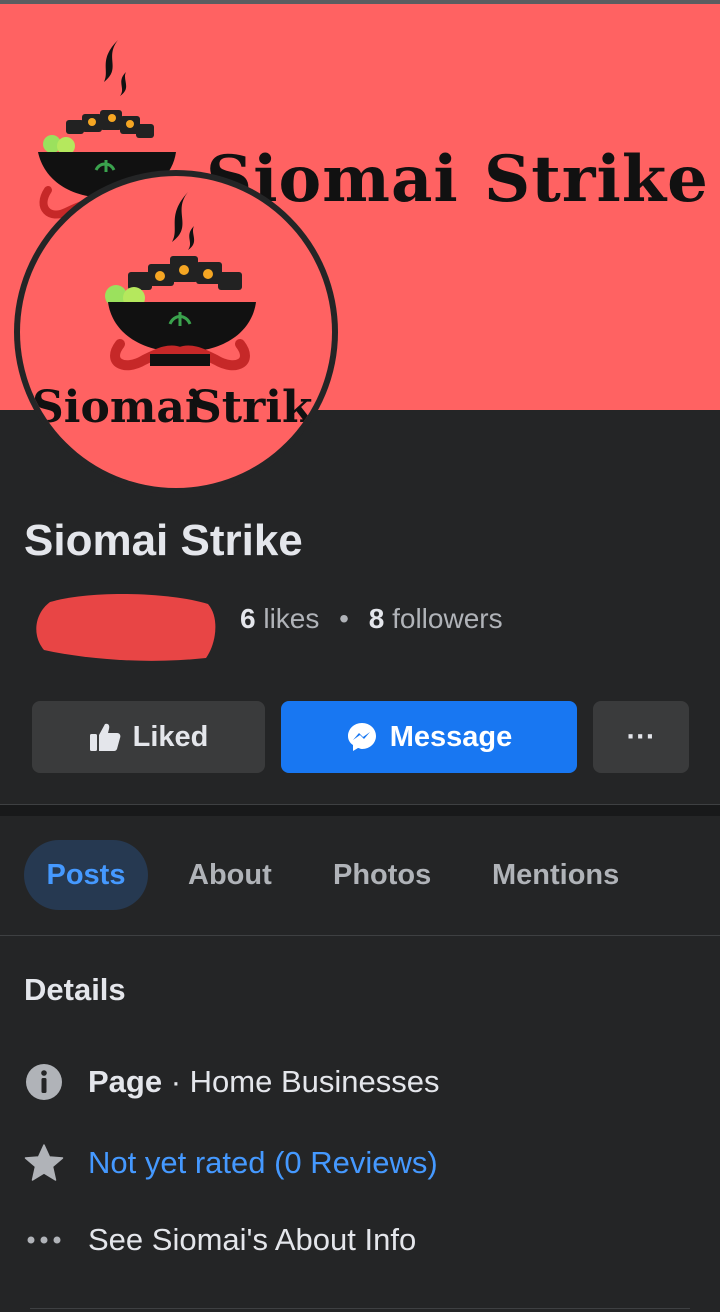 The height and width of the screenshot is (1312, 720). What do you see at coordinates (44, 1163) in the screenshot?
I see `star-icon` at bounding box center [44, 1163].